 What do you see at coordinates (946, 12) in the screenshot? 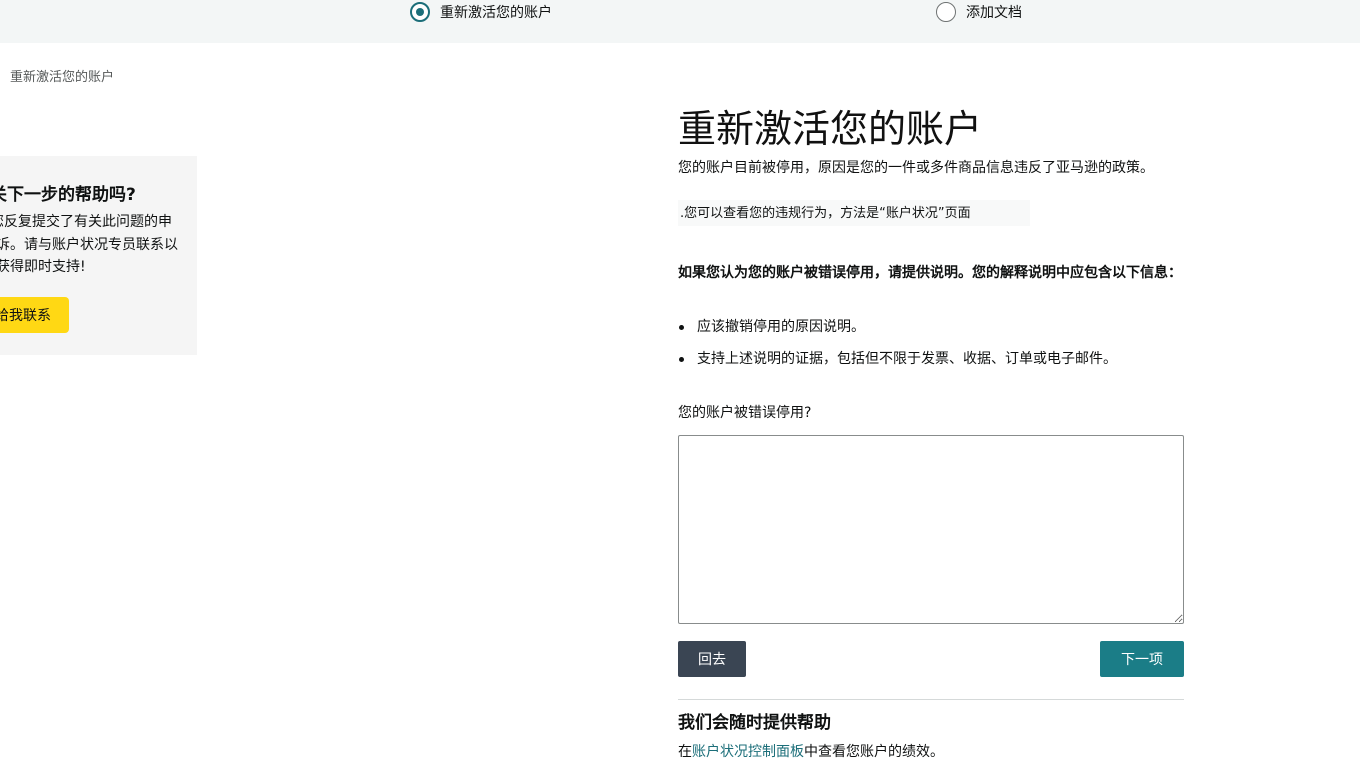
I see `radio-unselected-icon` at bounding box center [946, 12].